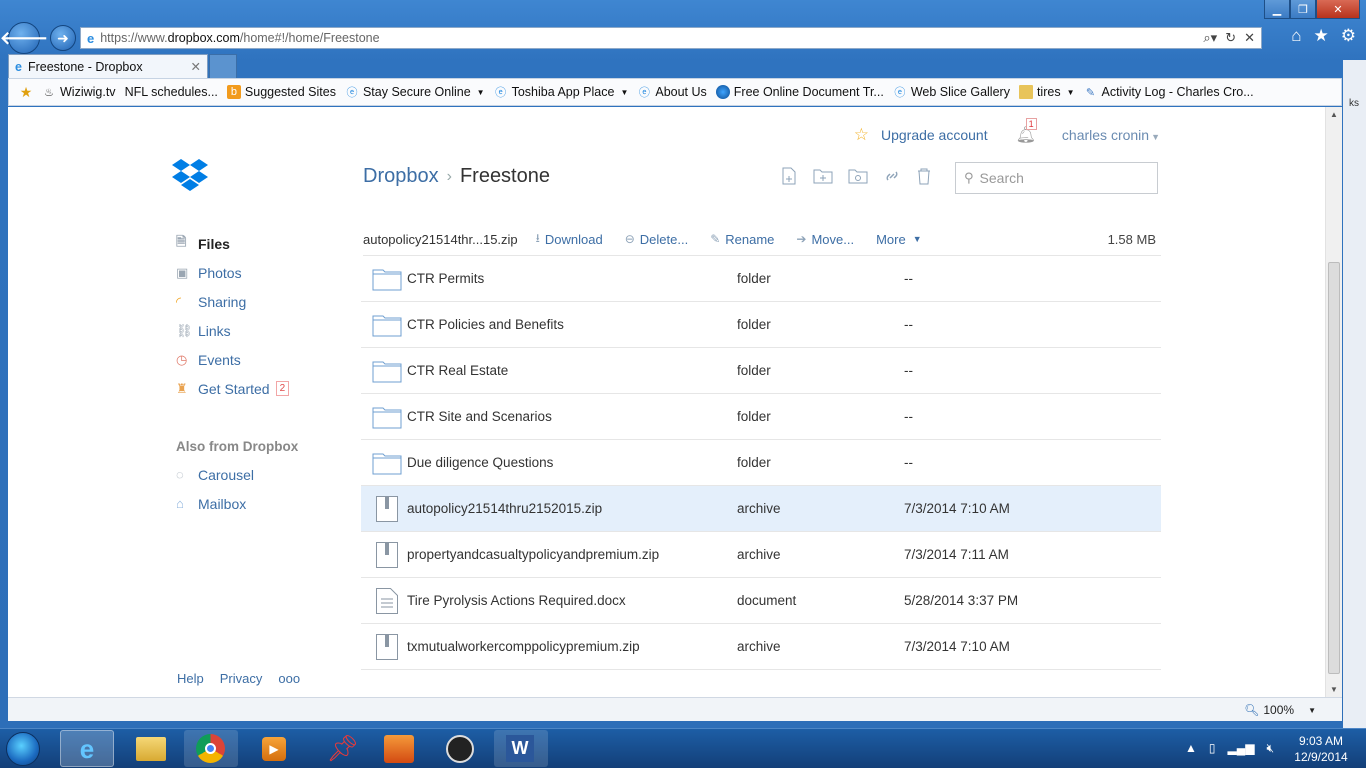 Image resolution: width=1366 pixels, height=768 pixels. Describe the element at coordinates (182, 388) in the screenshot. I see `get-started-icon: ♜` at that location.